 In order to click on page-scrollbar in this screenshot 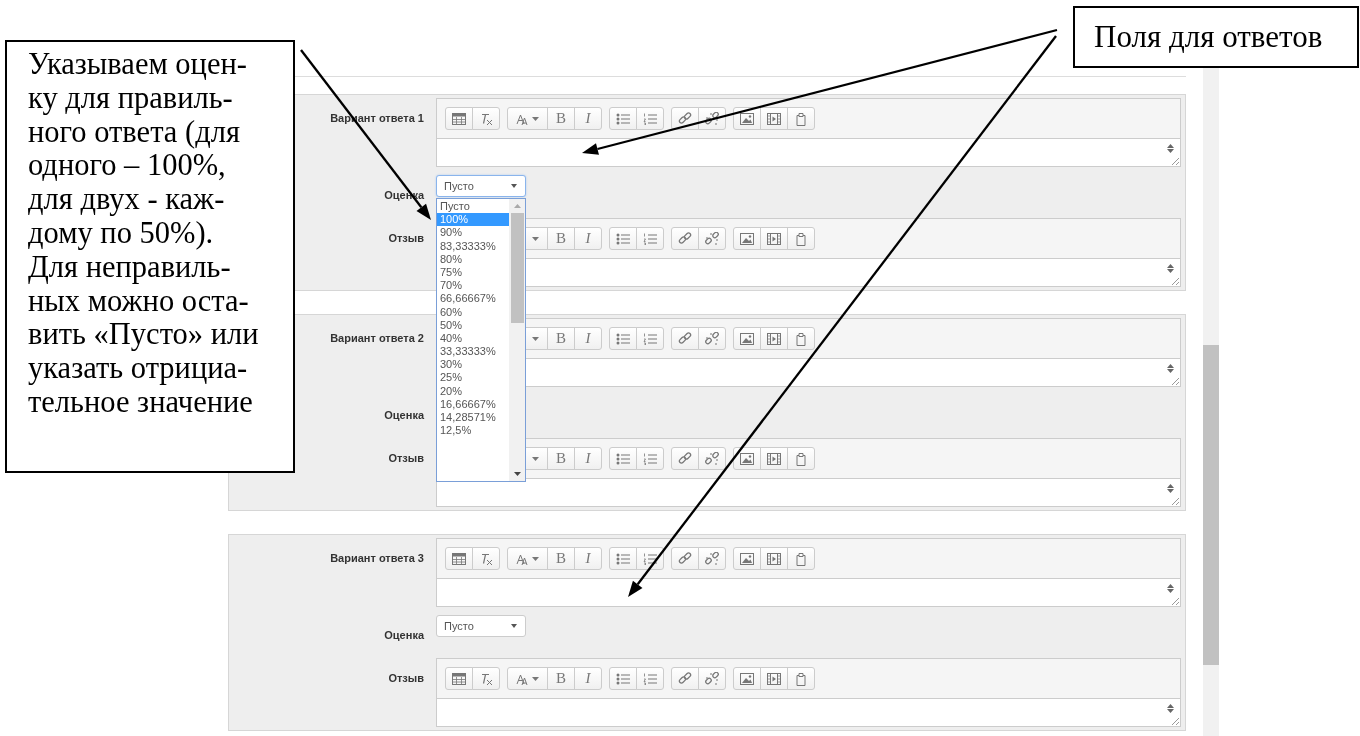, I will do `click(1211, 402)`.